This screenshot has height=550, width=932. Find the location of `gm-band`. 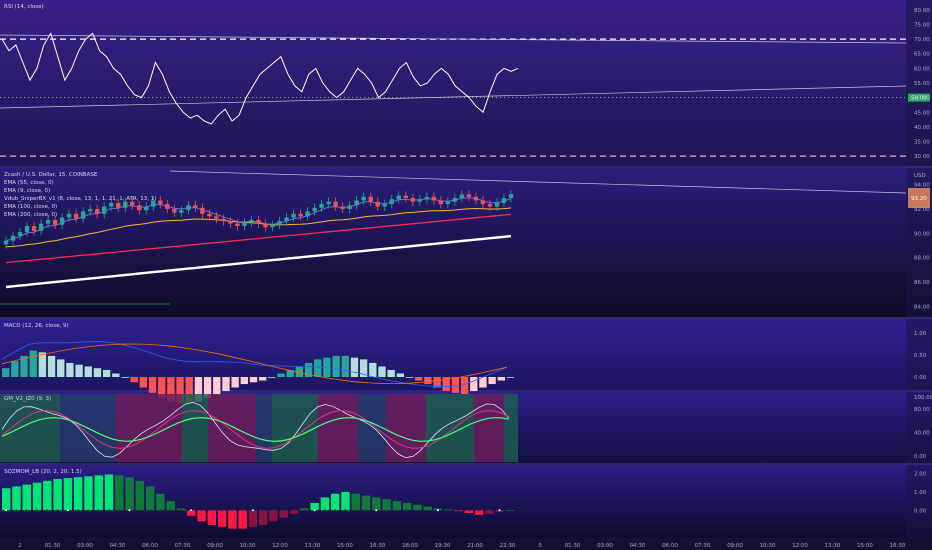

gm-band is located at coordinates (511, 428).